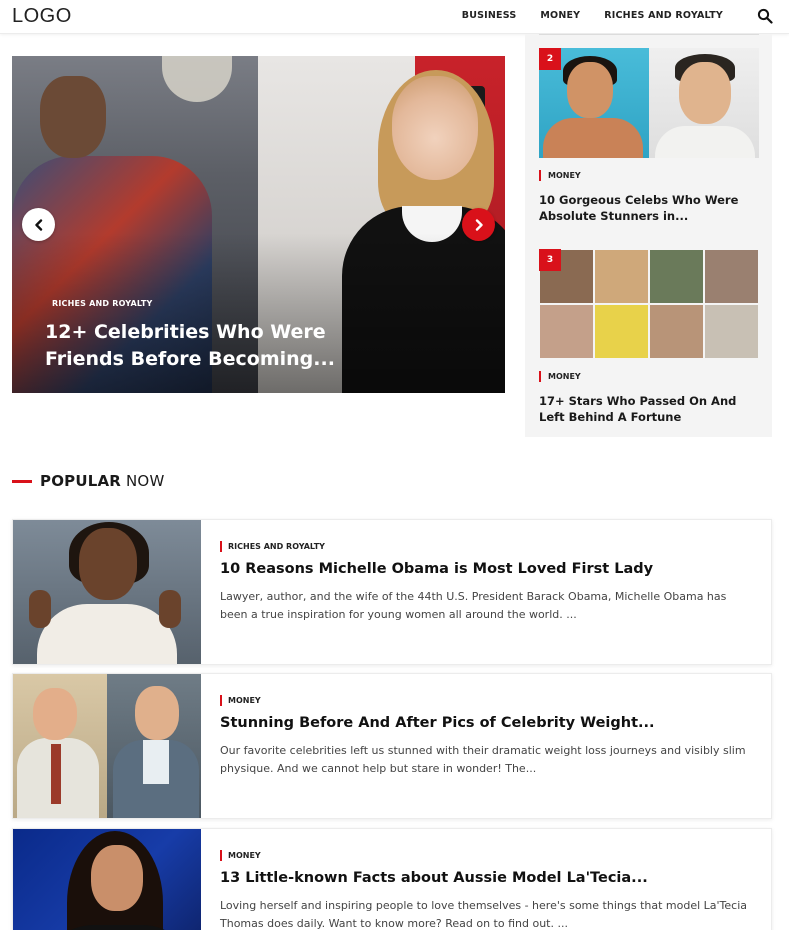  Describe the element at coordinates (704, 103) in the screenshot. I see `thumbnail-photo-right` at that location.